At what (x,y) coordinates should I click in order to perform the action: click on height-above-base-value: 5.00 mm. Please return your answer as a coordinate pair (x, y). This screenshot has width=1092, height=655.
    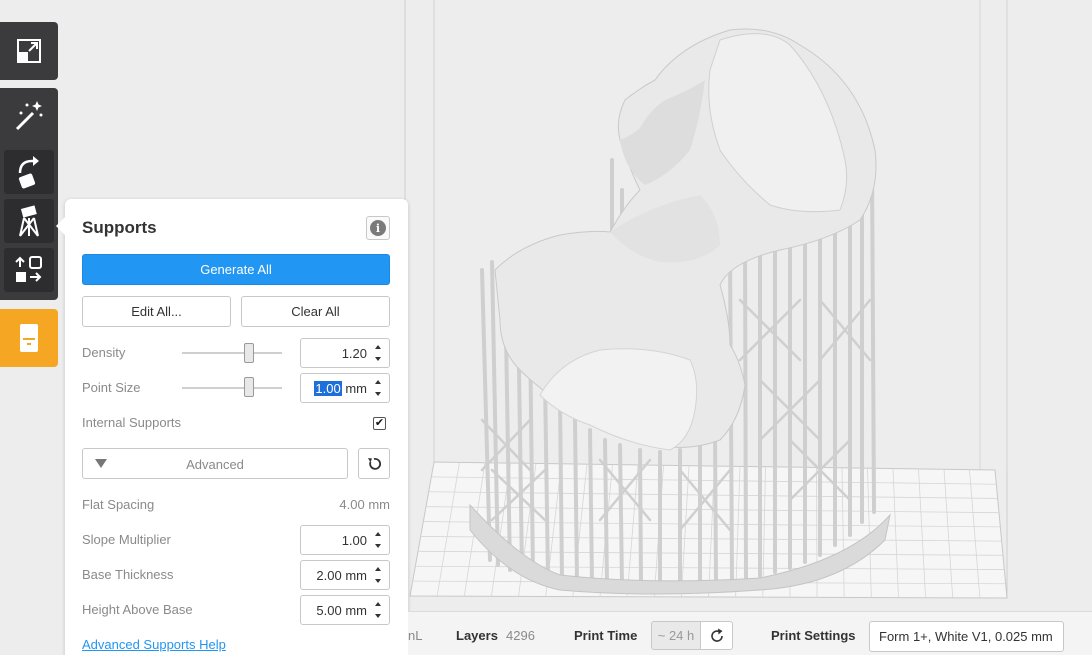
    Looking at the image, I should click on (341, 610).